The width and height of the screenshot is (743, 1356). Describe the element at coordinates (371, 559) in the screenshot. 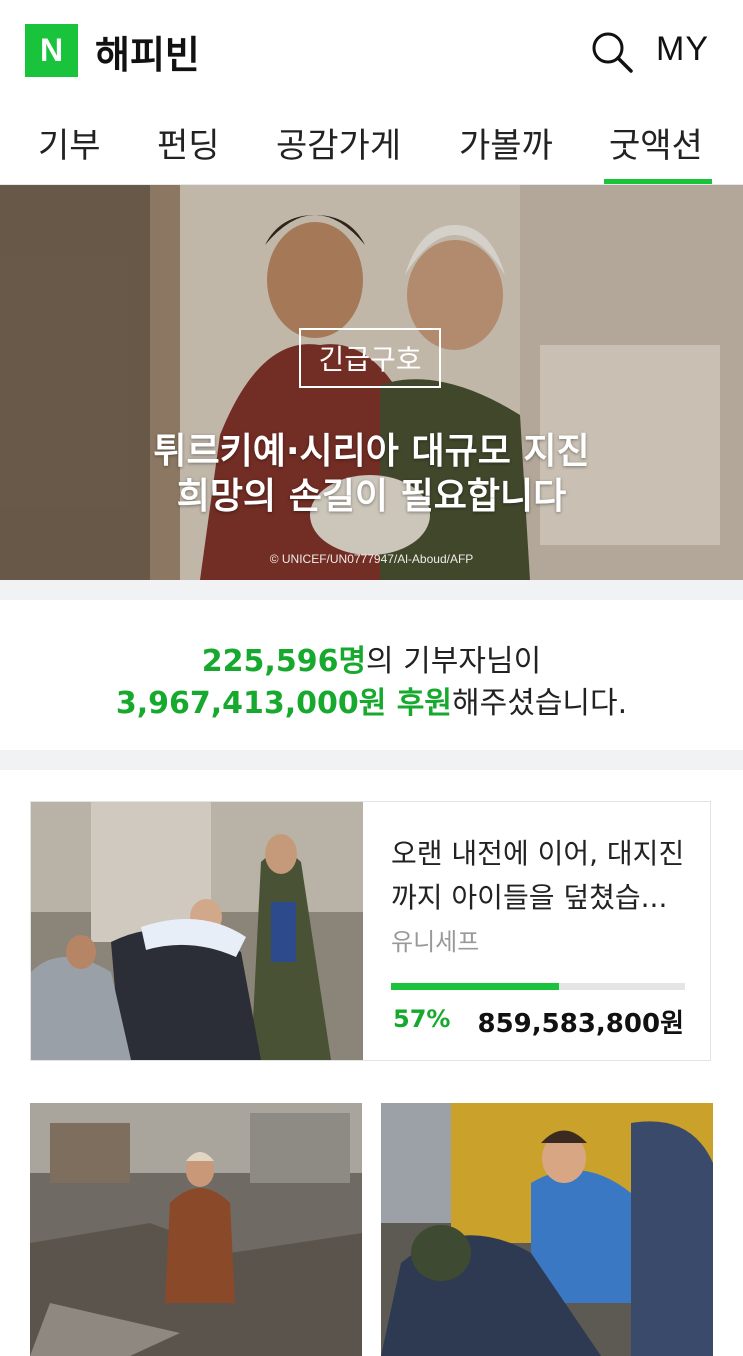

I see `photo-credit: © UNICEF/UN0777947/Al-Aboud/AFP` at that location.